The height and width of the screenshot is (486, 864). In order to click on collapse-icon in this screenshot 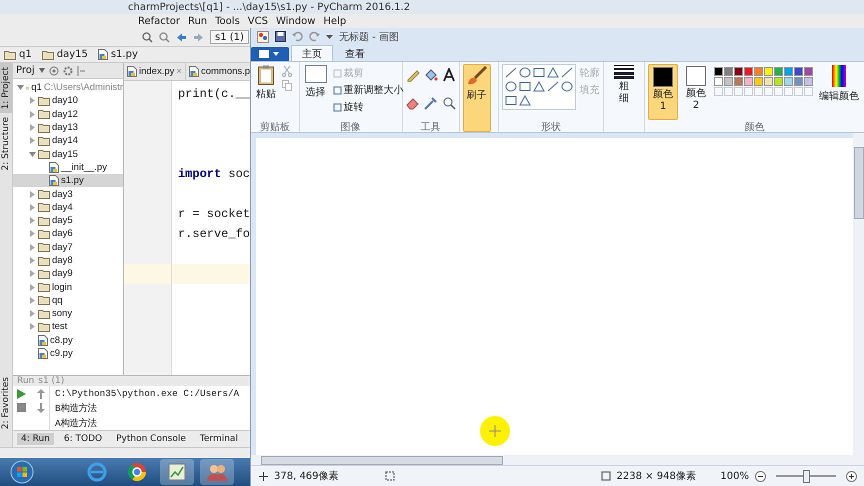, I will do `click(80, 71)`.